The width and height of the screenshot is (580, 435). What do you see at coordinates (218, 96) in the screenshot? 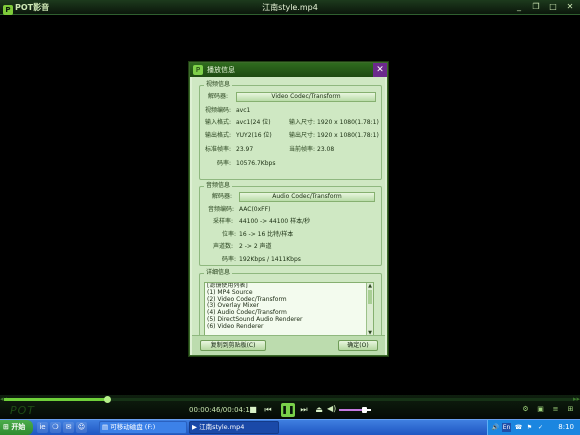
I see `video-decoder-label: 解码器:` at bounding box center [218, 96].